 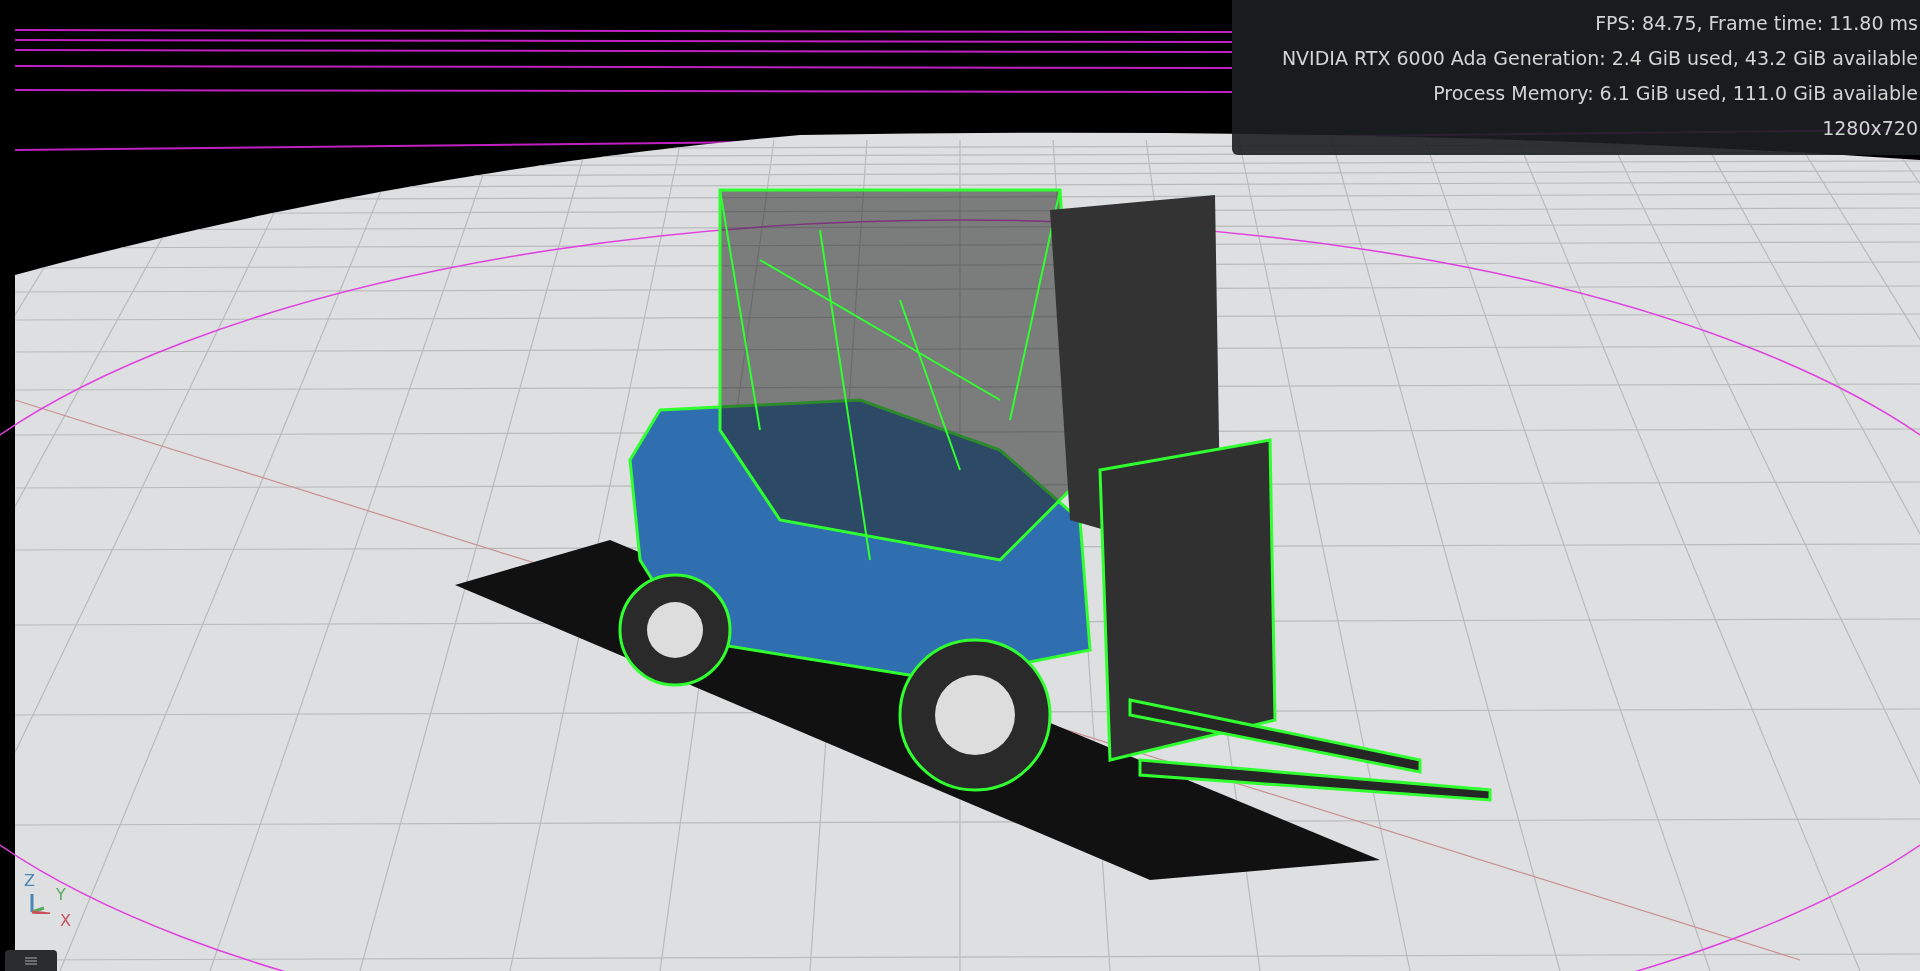 I want to click on viewport-menu-button, so click(x=31, y=960).